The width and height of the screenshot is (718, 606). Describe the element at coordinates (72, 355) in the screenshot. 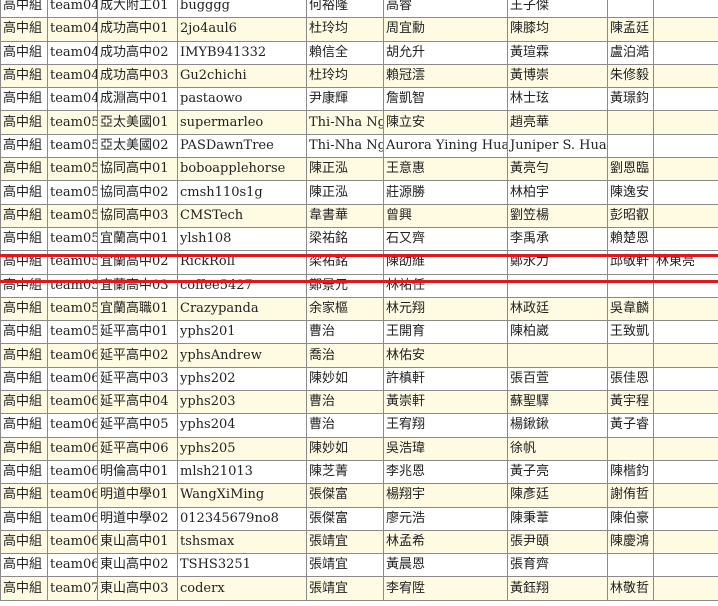

I see `team-id-cell: team060` at that location.